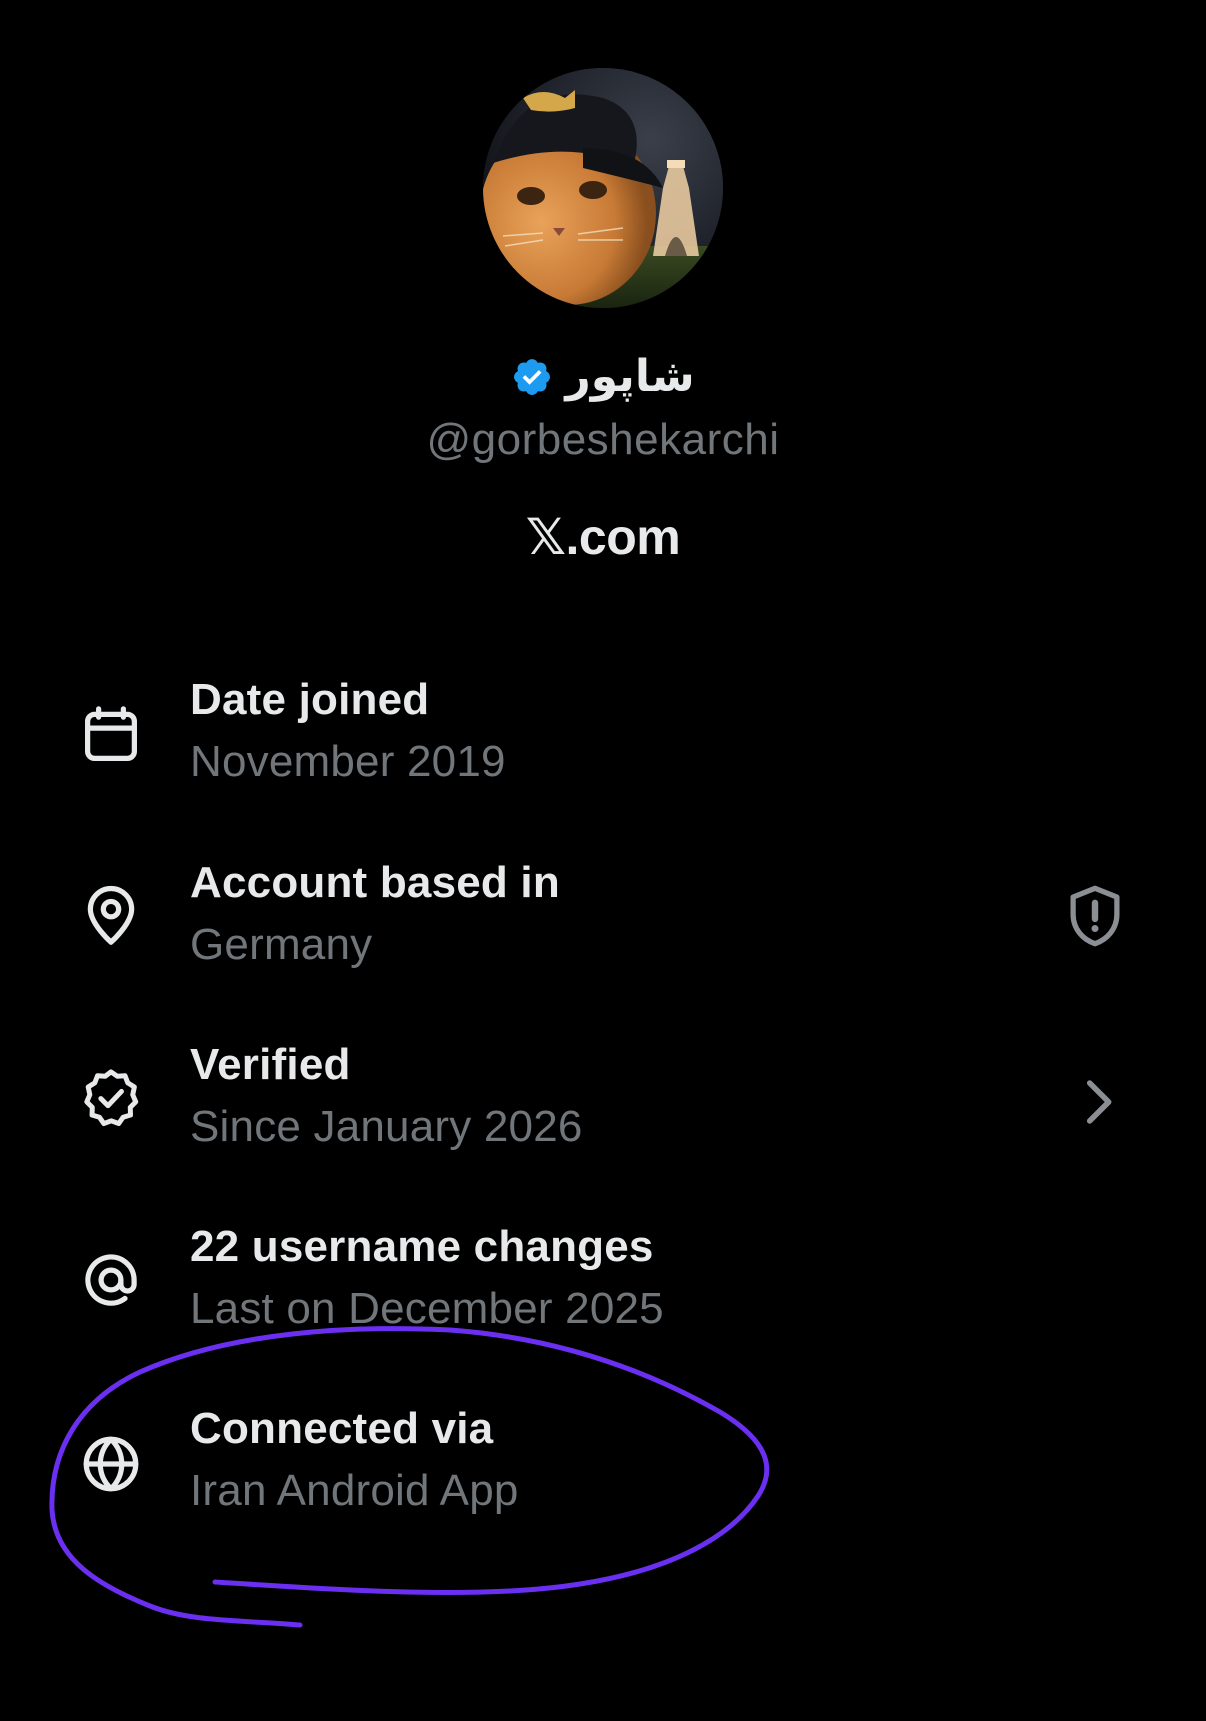 This screenshot has width=1206, height=1721. I want to click on chevron-right-icon, so click(1097, 1102).